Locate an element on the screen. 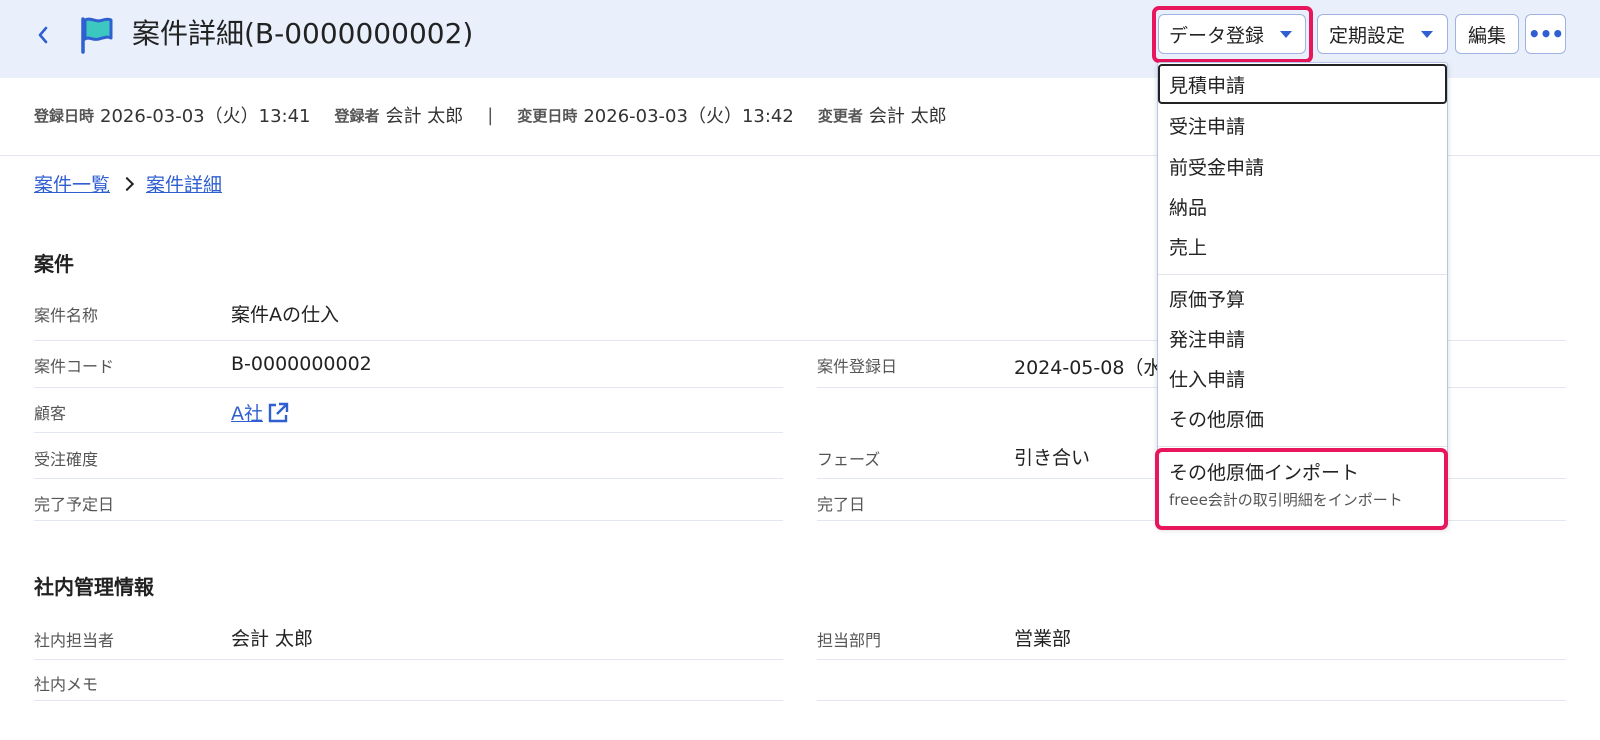  external-link-icon is located at coordinates (278, 412).